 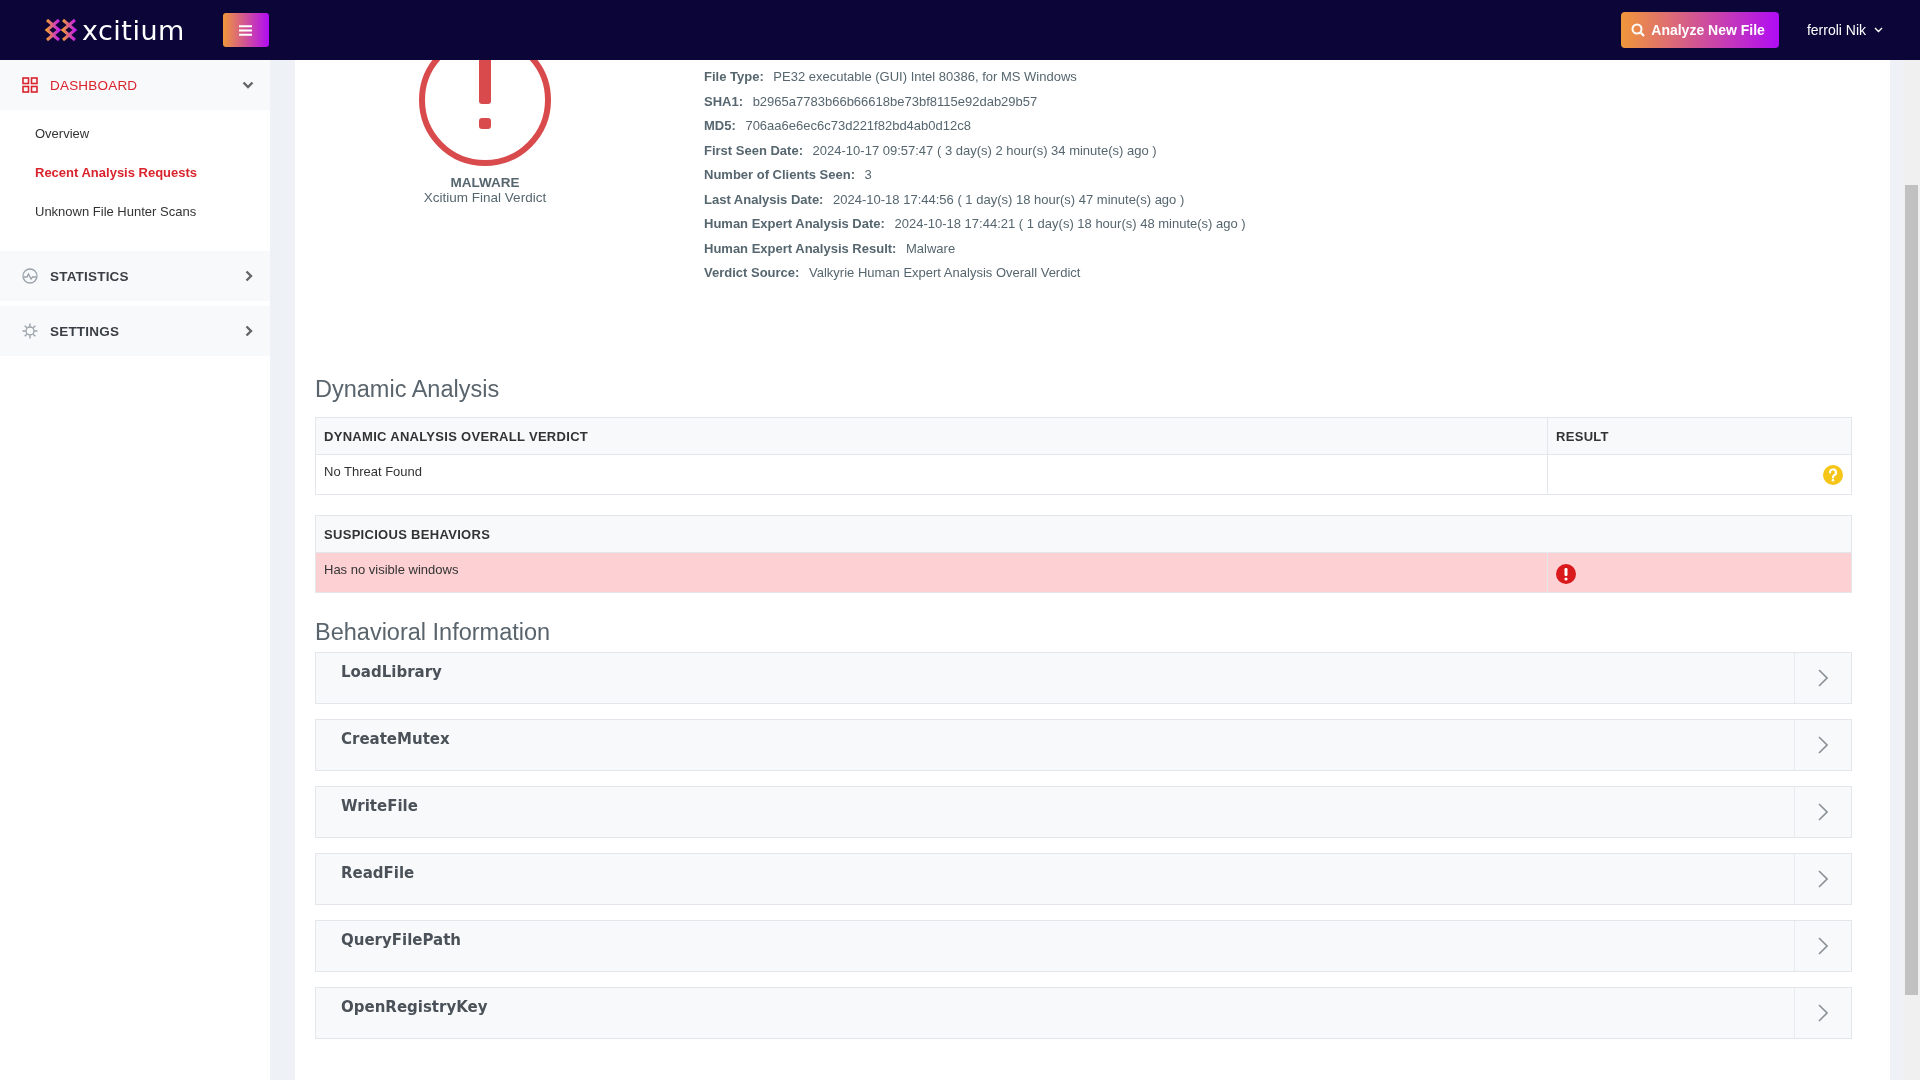 What do you see at coordinates (1083, 534) in the screenshot?
I see `column-header: SUSPICIOUS BEHAVIORS` at bounding box center [1083, 534].